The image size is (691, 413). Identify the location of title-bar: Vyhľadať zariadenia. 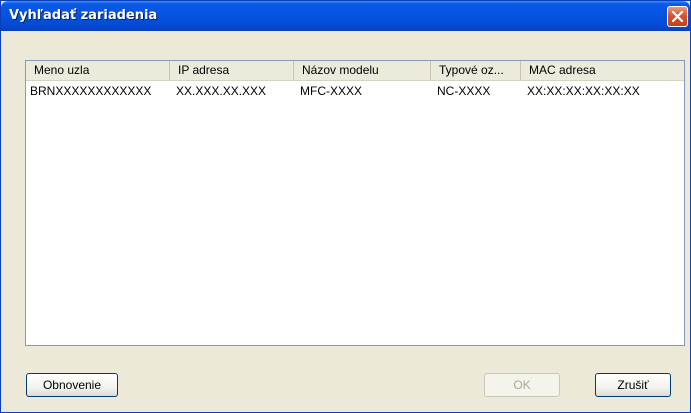
(345, 16).